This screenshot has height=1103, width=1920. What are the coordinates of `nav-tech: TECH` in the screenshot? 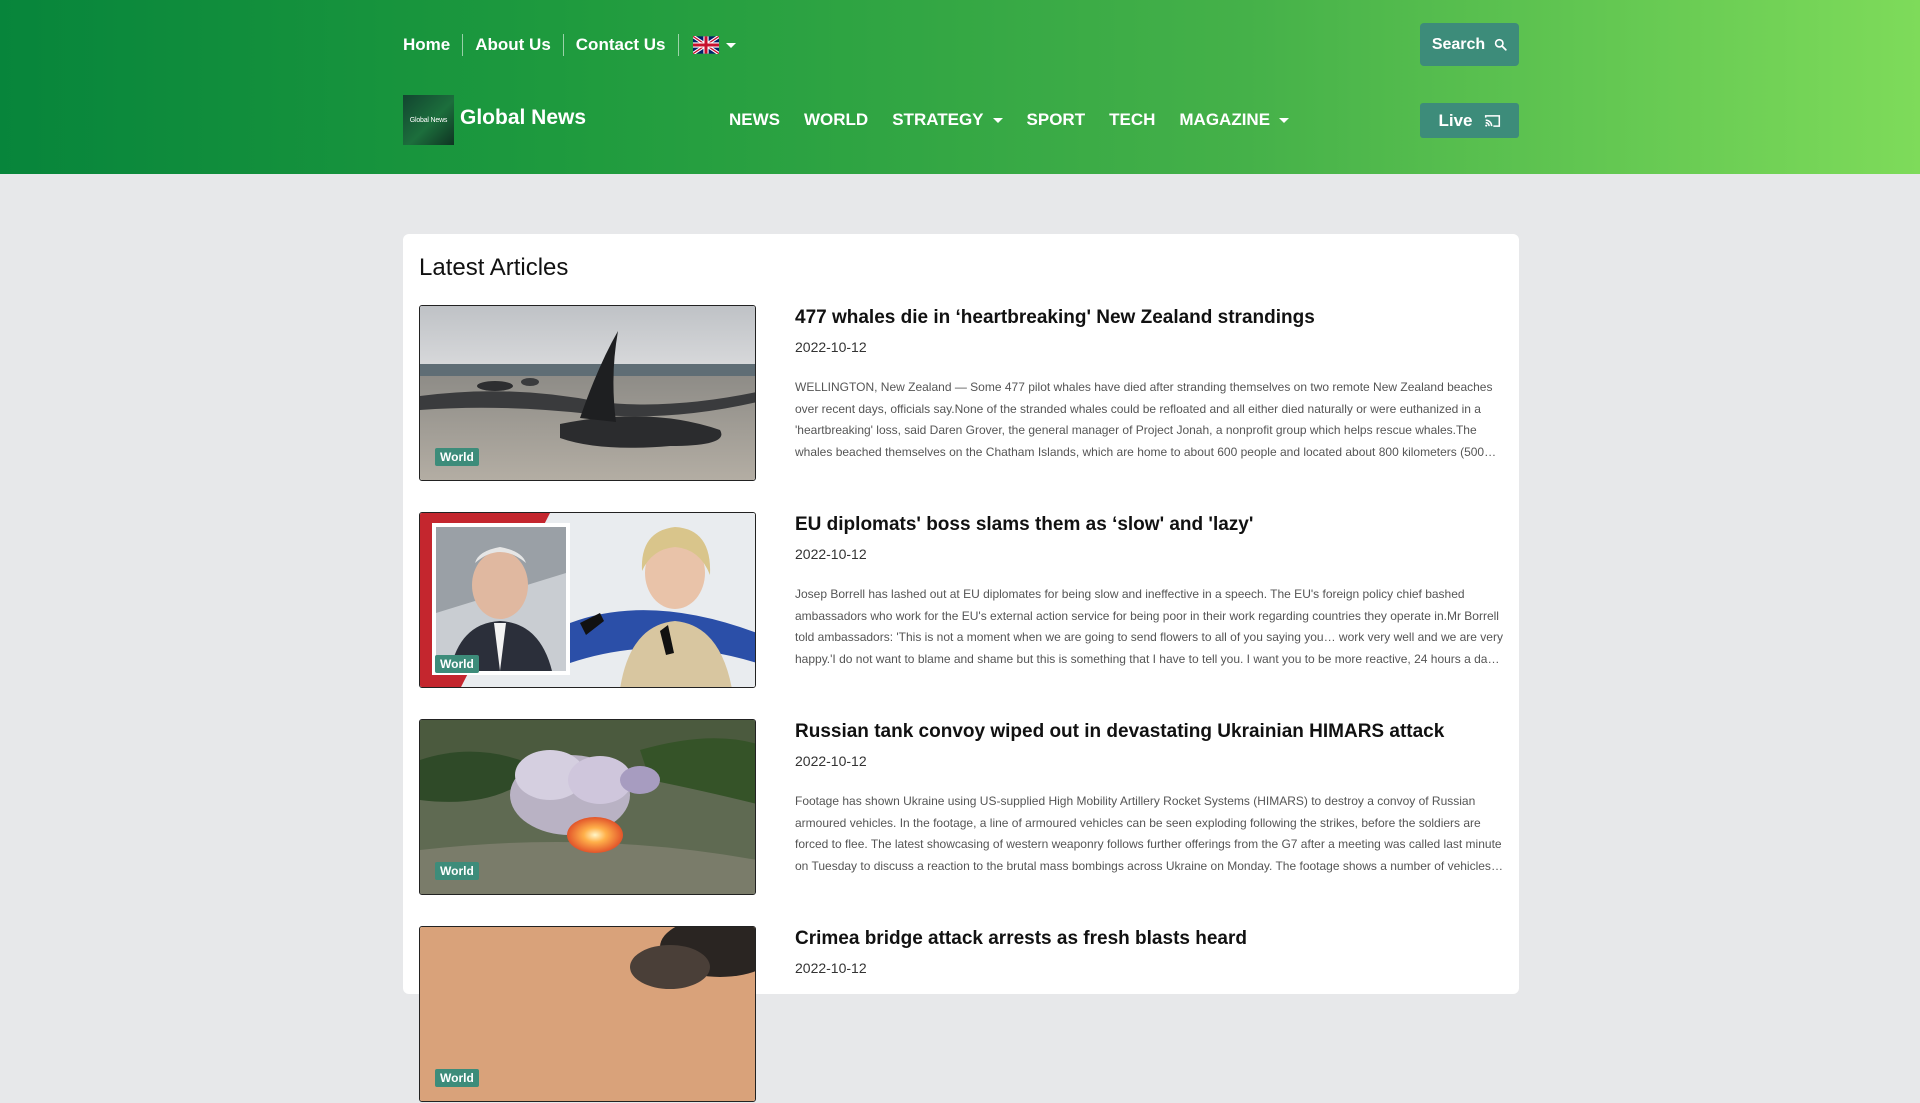 It's located at (1132, 120).